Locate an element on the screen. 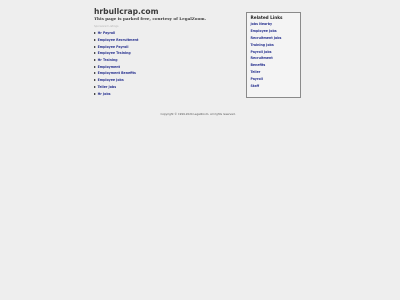  related-item: Training Jobs is located at coordinates (266, 44).